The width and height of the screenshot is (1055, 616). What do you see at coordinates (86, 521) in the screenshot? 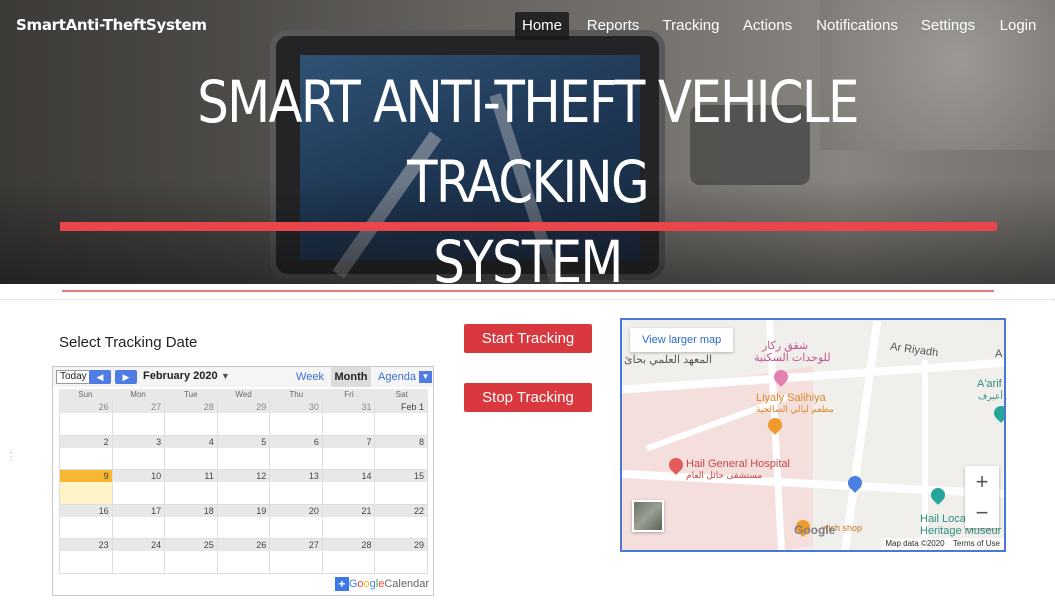
I see `calendar-day-cell: 16` at bounding box center [86, 521].